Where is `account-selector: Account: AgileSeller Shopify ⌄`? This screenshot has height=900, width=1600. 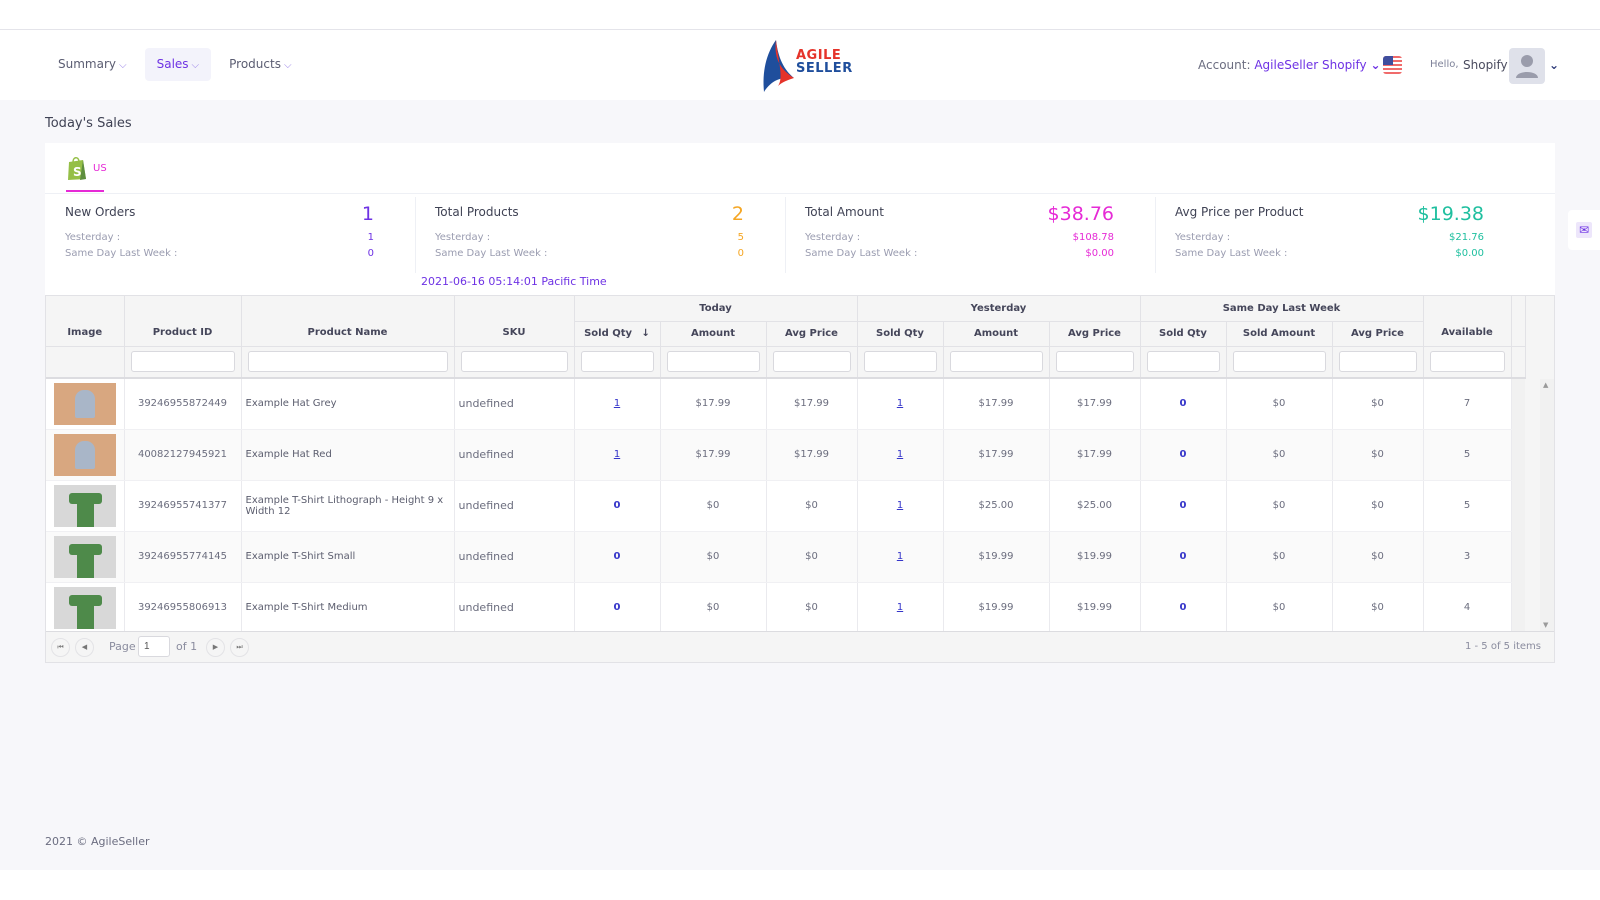
account-selector: Account: AgileSeller Shopify ⌄ is located at coordinates (1289, 65).